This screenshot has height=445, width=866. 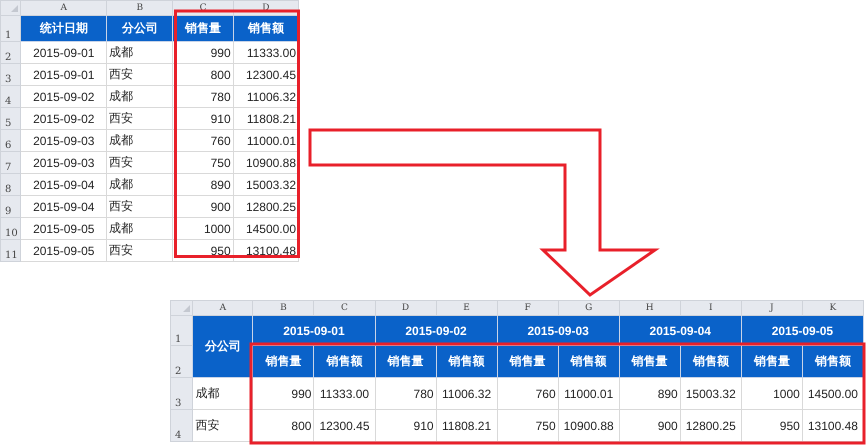 What do you see at coordinates (589, 426) in the screenshot?
I see `table-cell: 10900.88` at bounding box center [589, 426].